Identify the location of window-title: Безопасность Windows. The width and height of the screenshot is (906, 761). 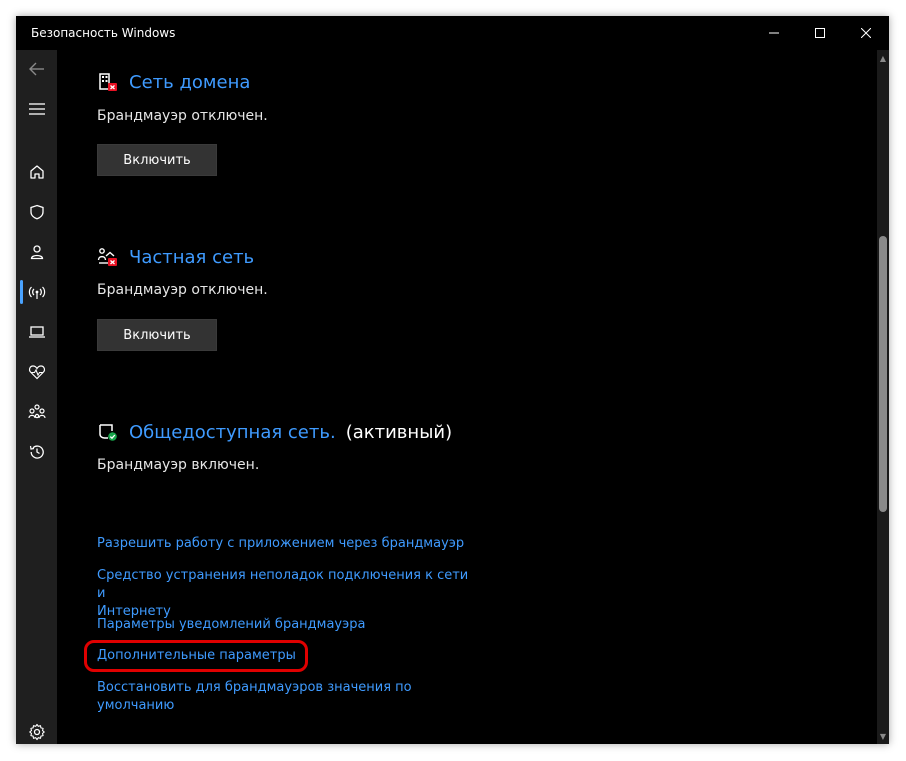
(103, 33).